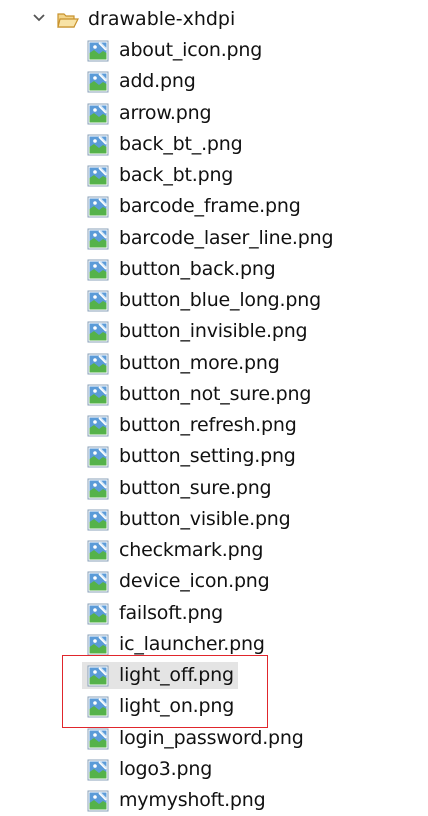 This screenshot has width=428, height=816. I want to click on file-item: logo3.png, so click(214, 769).